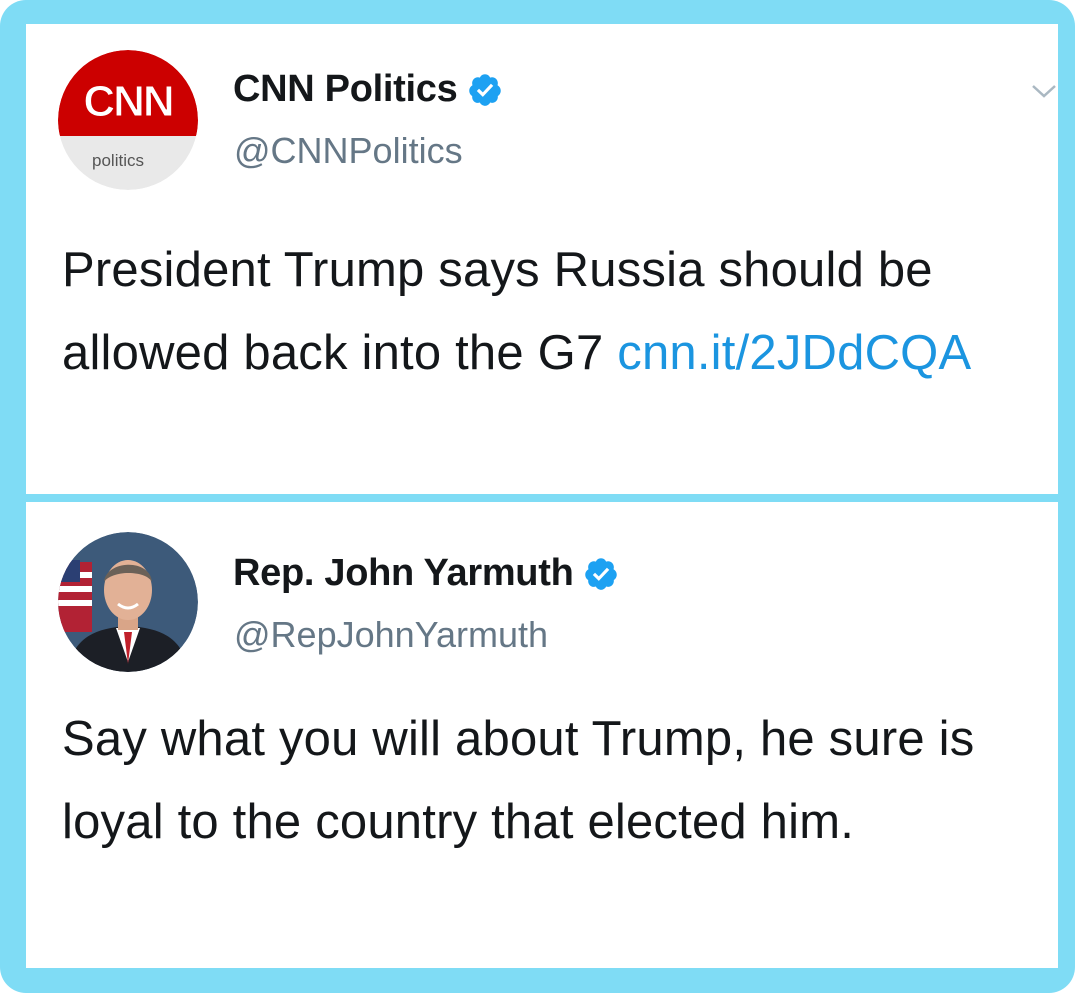 This screenshot has height=993, width=1075. Describe the element at coordinates (403, 573) in the screenshot. I see `display-name: Rep. John Yarmuth` at that location.